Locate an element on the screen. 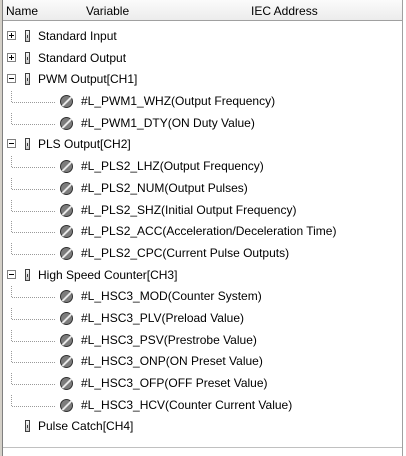 The height and width of the screenshot is (456, 406). variable-label: #L_PLS2_CPC(Current Pulse Outputs) is located at coordinates (185, 252).